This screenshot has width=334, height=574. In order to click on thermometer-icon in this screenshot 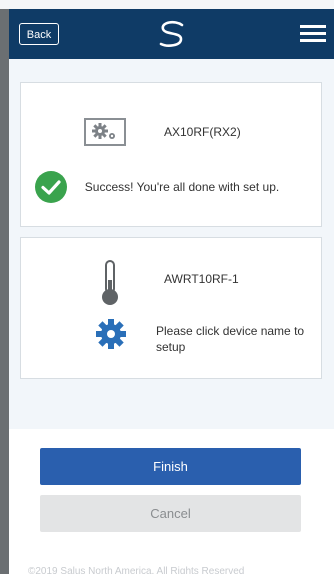, I will do `click(110, 282)`.